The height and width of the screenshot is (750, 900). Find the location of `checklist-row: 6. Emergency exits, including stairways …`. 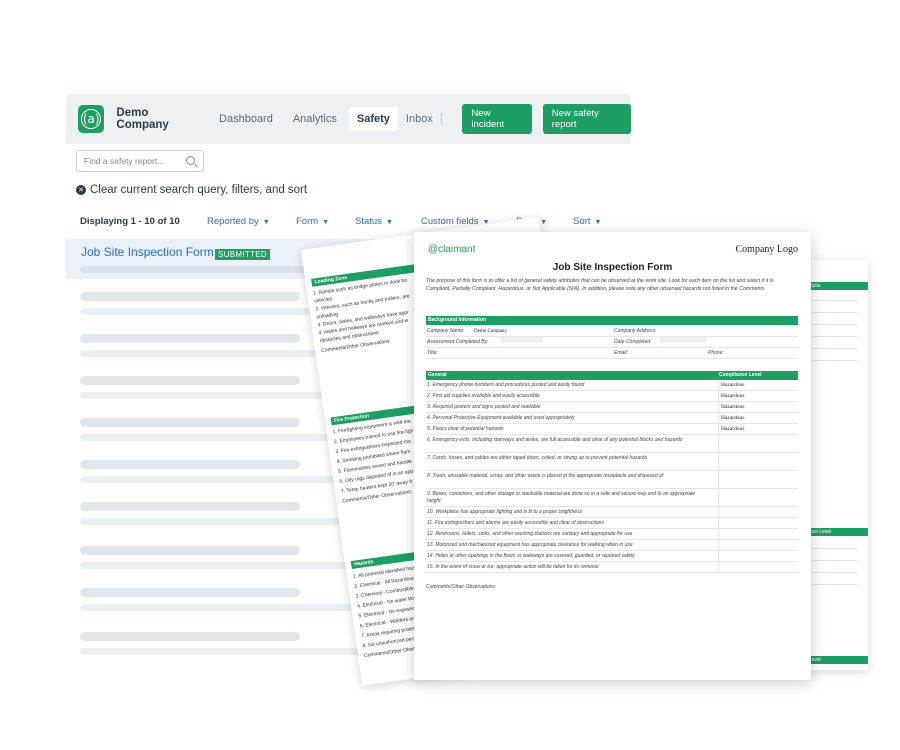

checklist-row: 6. Emergency exits, including stairways … is located at coordinates (612, 444).